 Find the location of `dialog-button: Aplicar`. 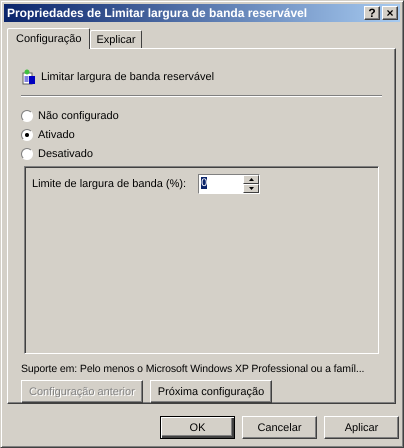

dialog-button: Aplicar is located at coordinates (361, 427).